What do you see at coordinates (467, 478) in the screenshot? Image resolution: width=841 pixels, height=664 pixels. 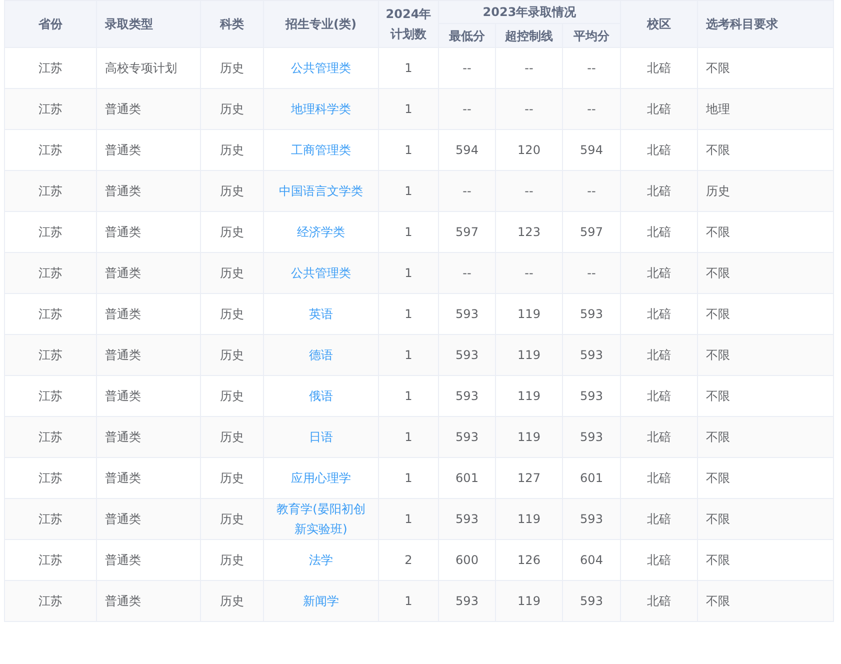 I see `table-cell: 601` at bounding box center [467, 478].